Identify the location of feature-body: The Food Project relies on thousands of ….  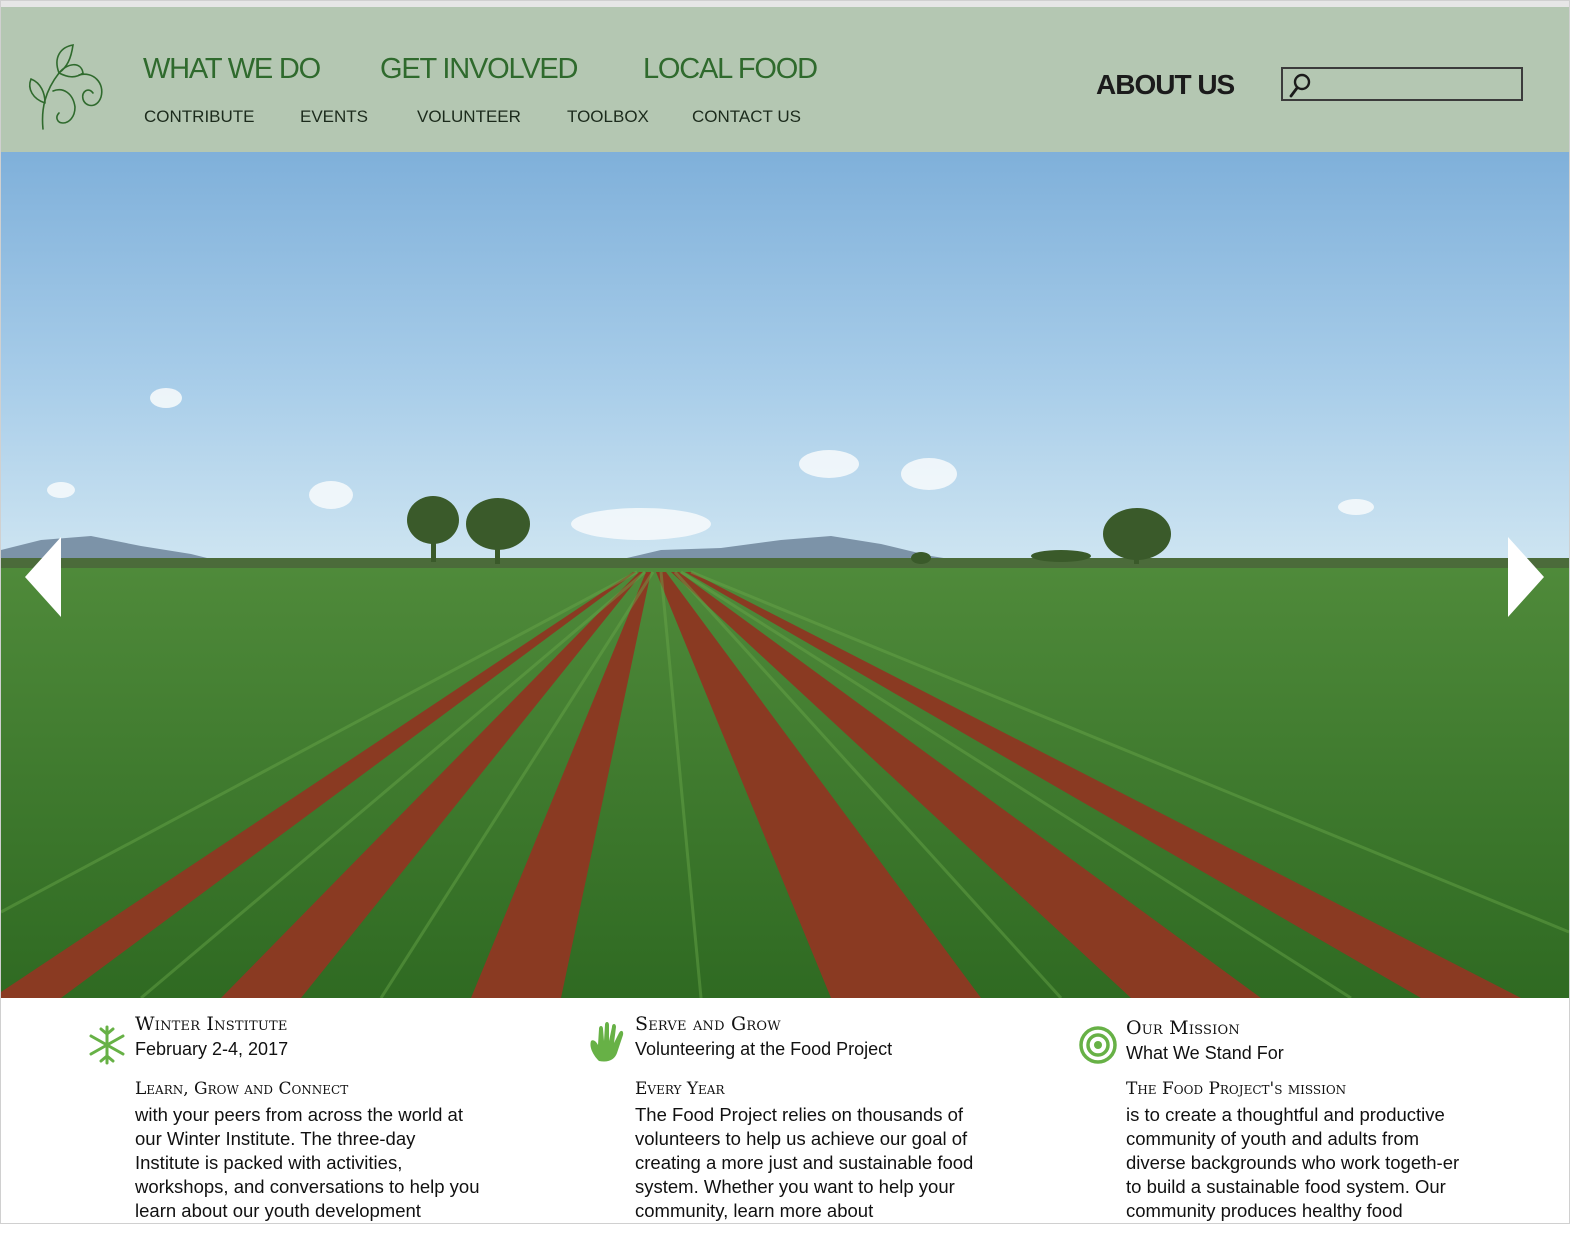
(804, 1162).